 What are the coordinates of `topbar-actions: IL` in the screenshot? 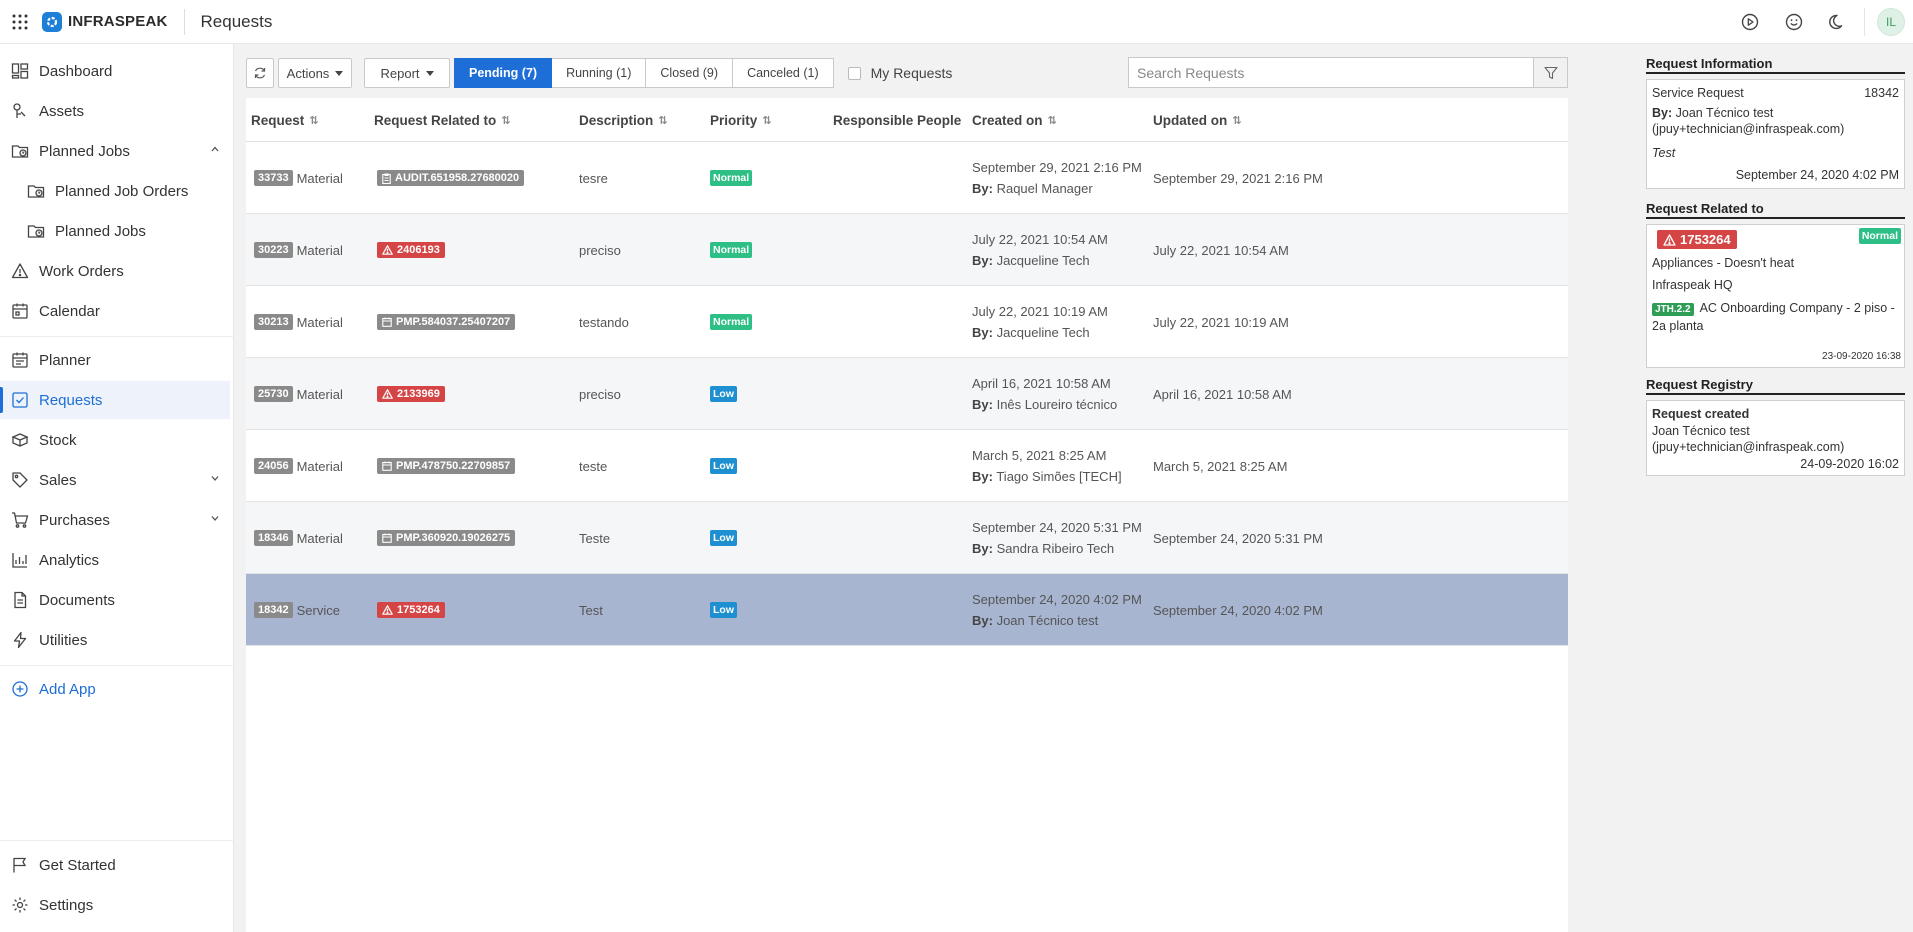 It's located at (1820, 22).